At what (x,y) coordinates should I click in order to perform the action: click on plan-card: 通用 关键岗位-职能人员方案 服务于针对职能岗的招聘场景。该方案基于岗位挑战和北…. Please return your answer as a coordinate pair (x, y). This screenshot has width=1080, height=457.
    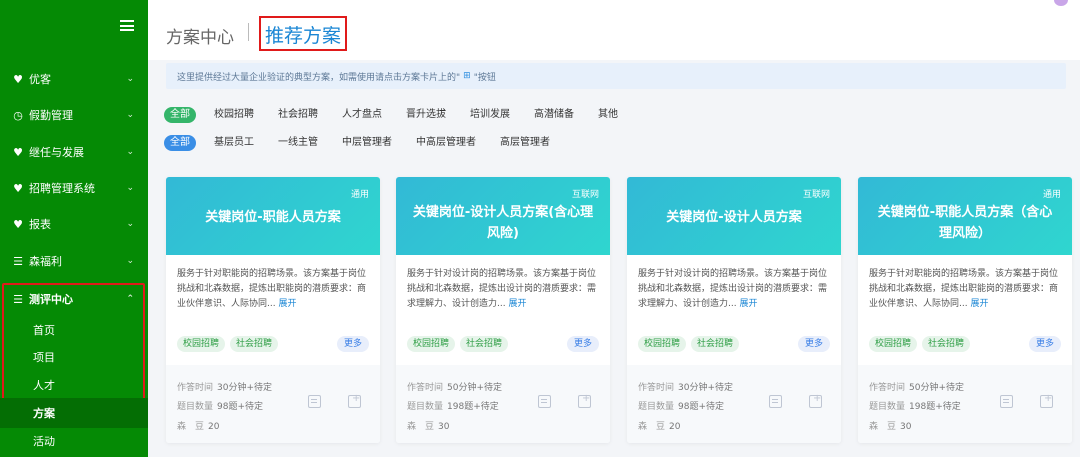
    Looking at the image, I should click on (273, 310).